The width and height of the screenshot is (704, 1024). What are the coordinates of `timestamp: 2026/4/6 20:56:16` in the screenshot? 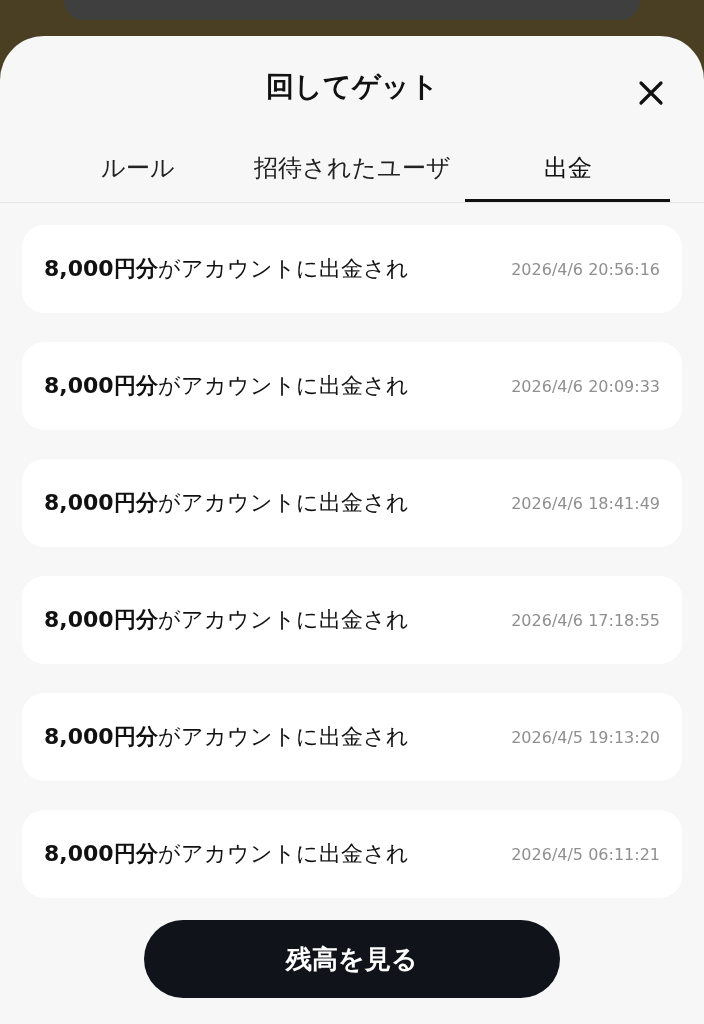 It's located at (585, 269).